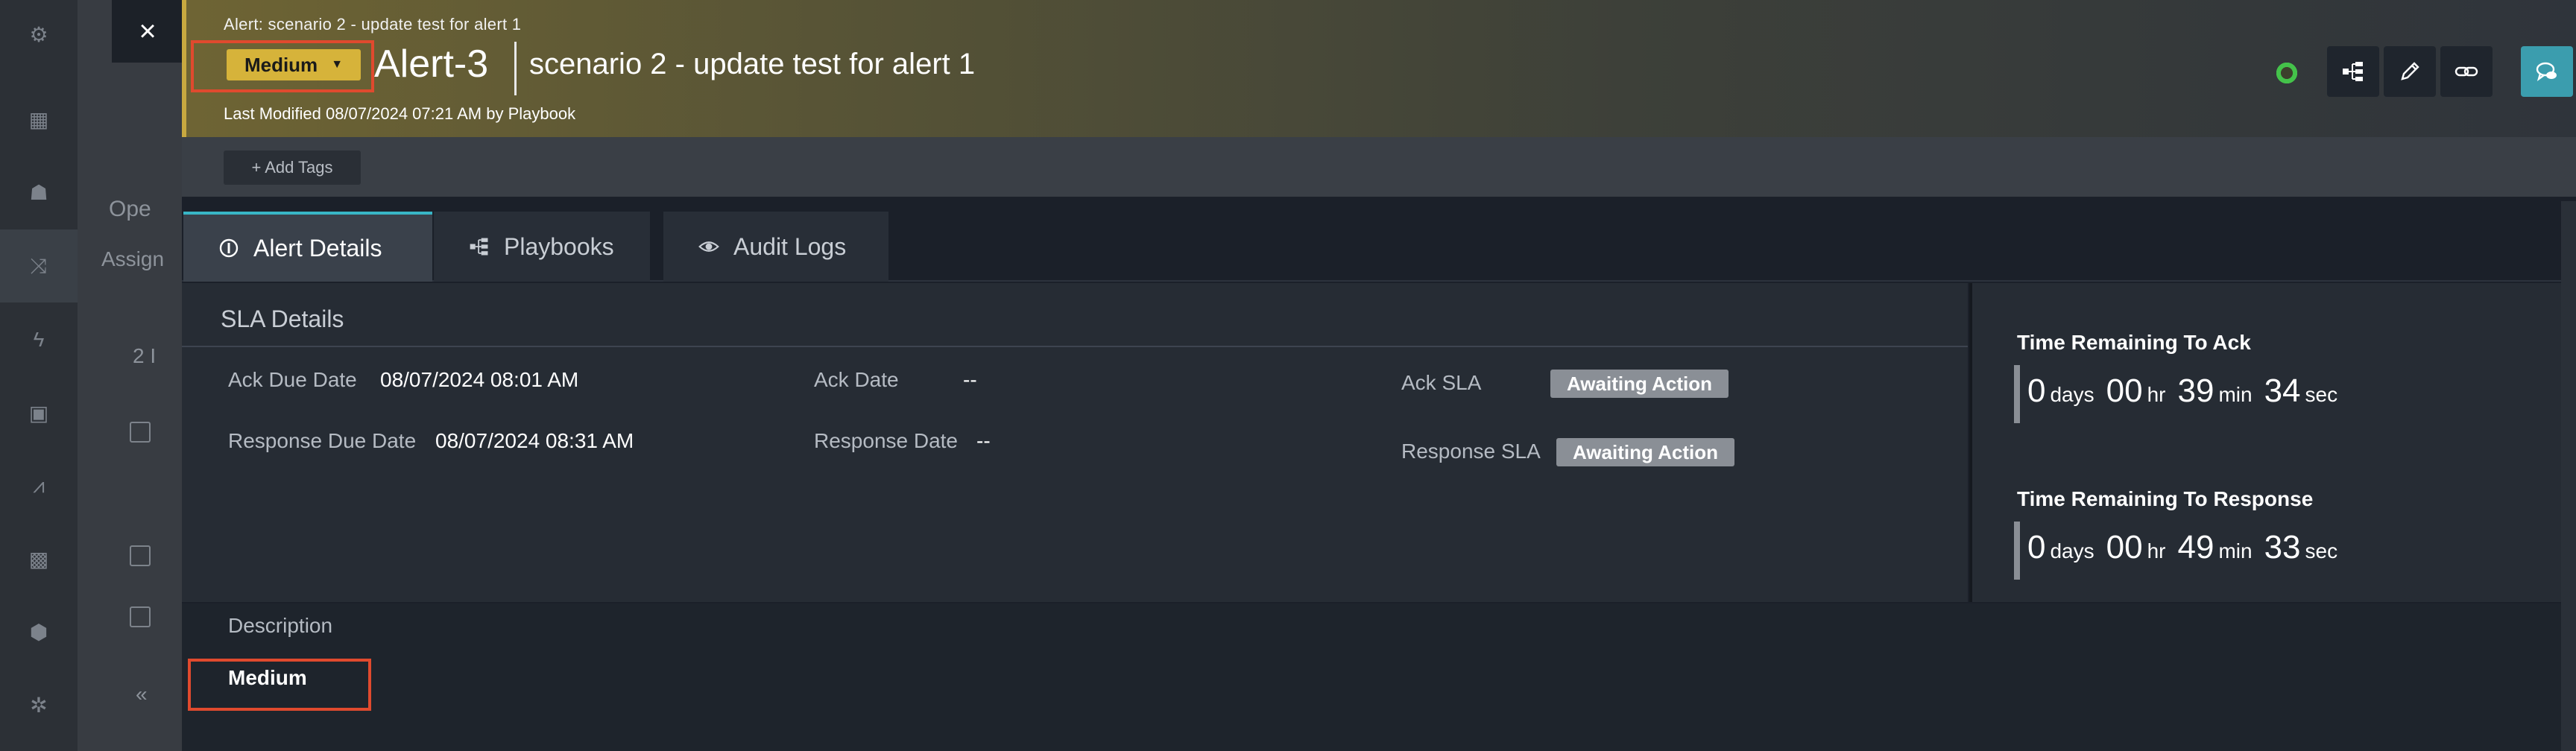  I want to click on background-heading: Ope, so click(130, 209).